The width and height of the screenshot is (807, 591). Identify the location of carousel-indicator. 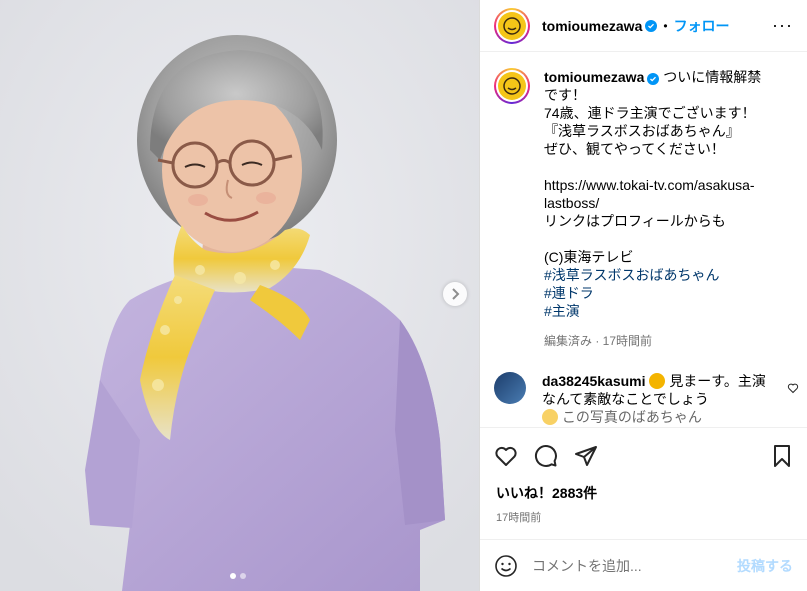
(238, 576).